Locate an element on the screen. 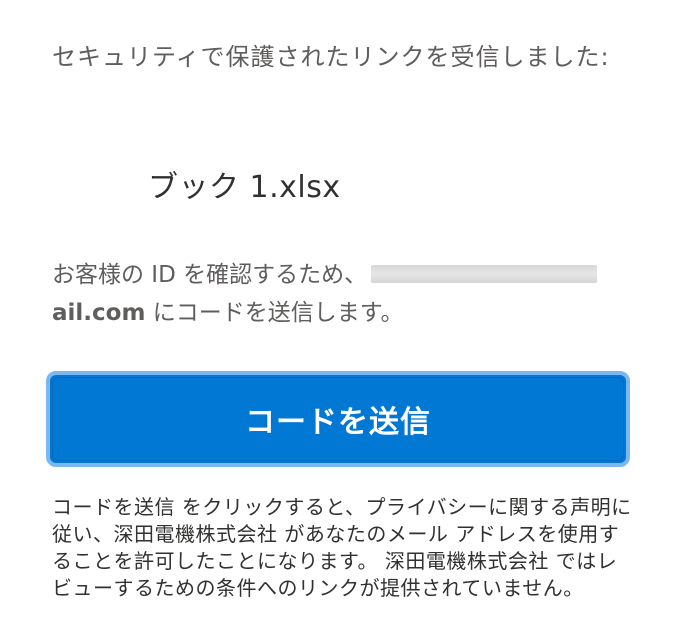  file-name: ブック 1.xlsx is located at coordinates (244, 187).